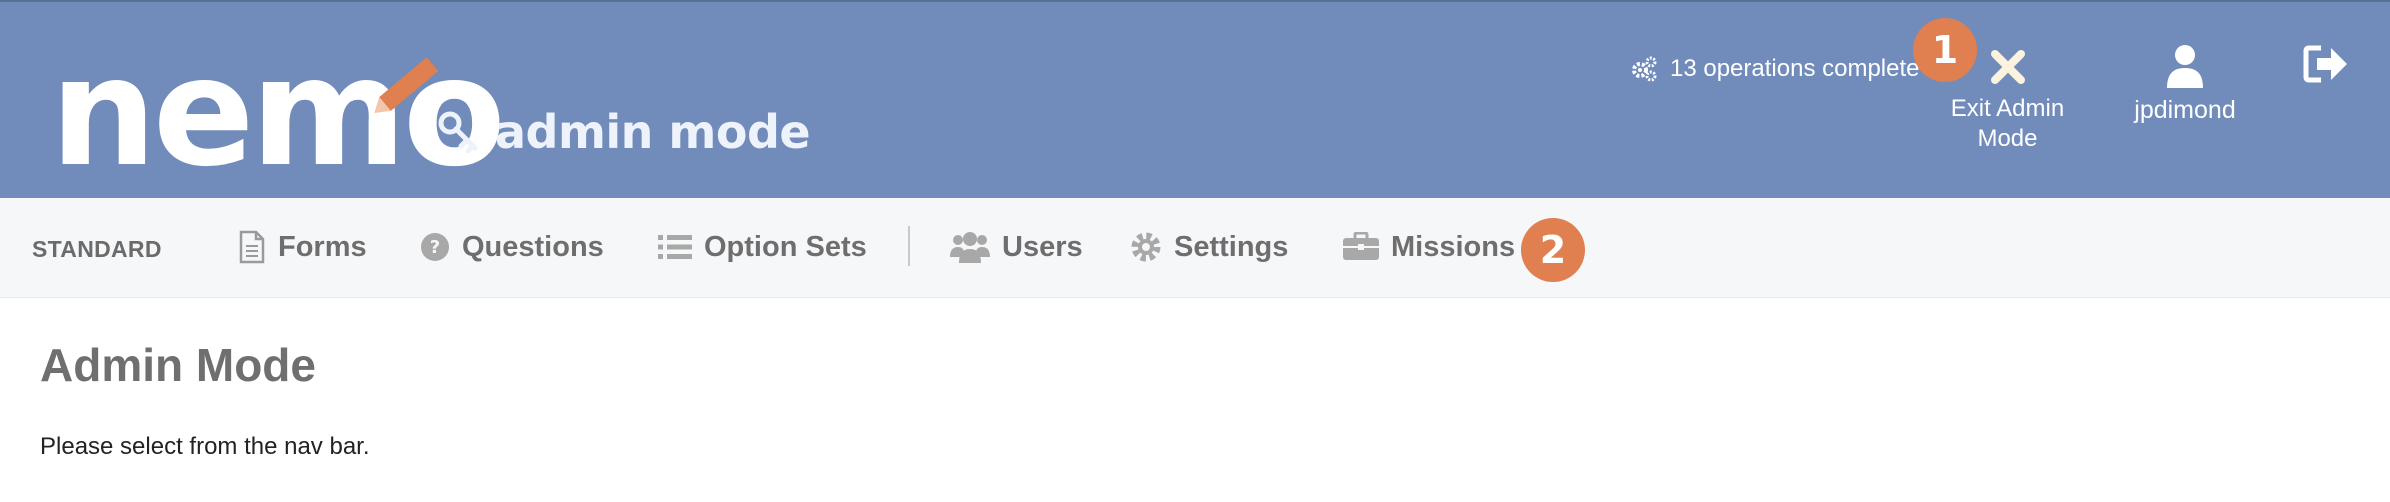 The image size is (2390, 502). I want to click on nav-item-label: Forms, so click(322, 246).